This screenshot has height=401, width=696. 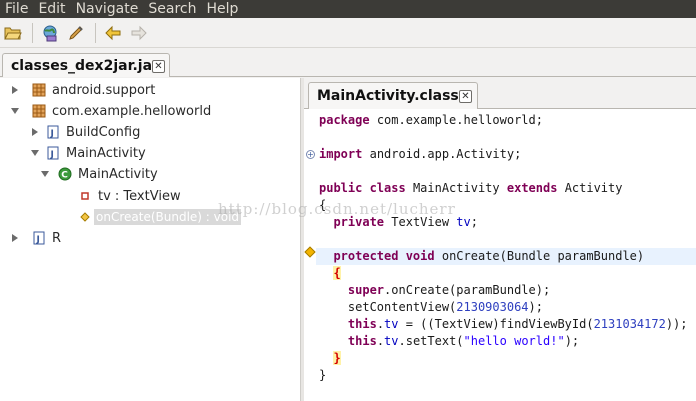 I want to click on tree-item-r: J R, so click(x=35, y=238).